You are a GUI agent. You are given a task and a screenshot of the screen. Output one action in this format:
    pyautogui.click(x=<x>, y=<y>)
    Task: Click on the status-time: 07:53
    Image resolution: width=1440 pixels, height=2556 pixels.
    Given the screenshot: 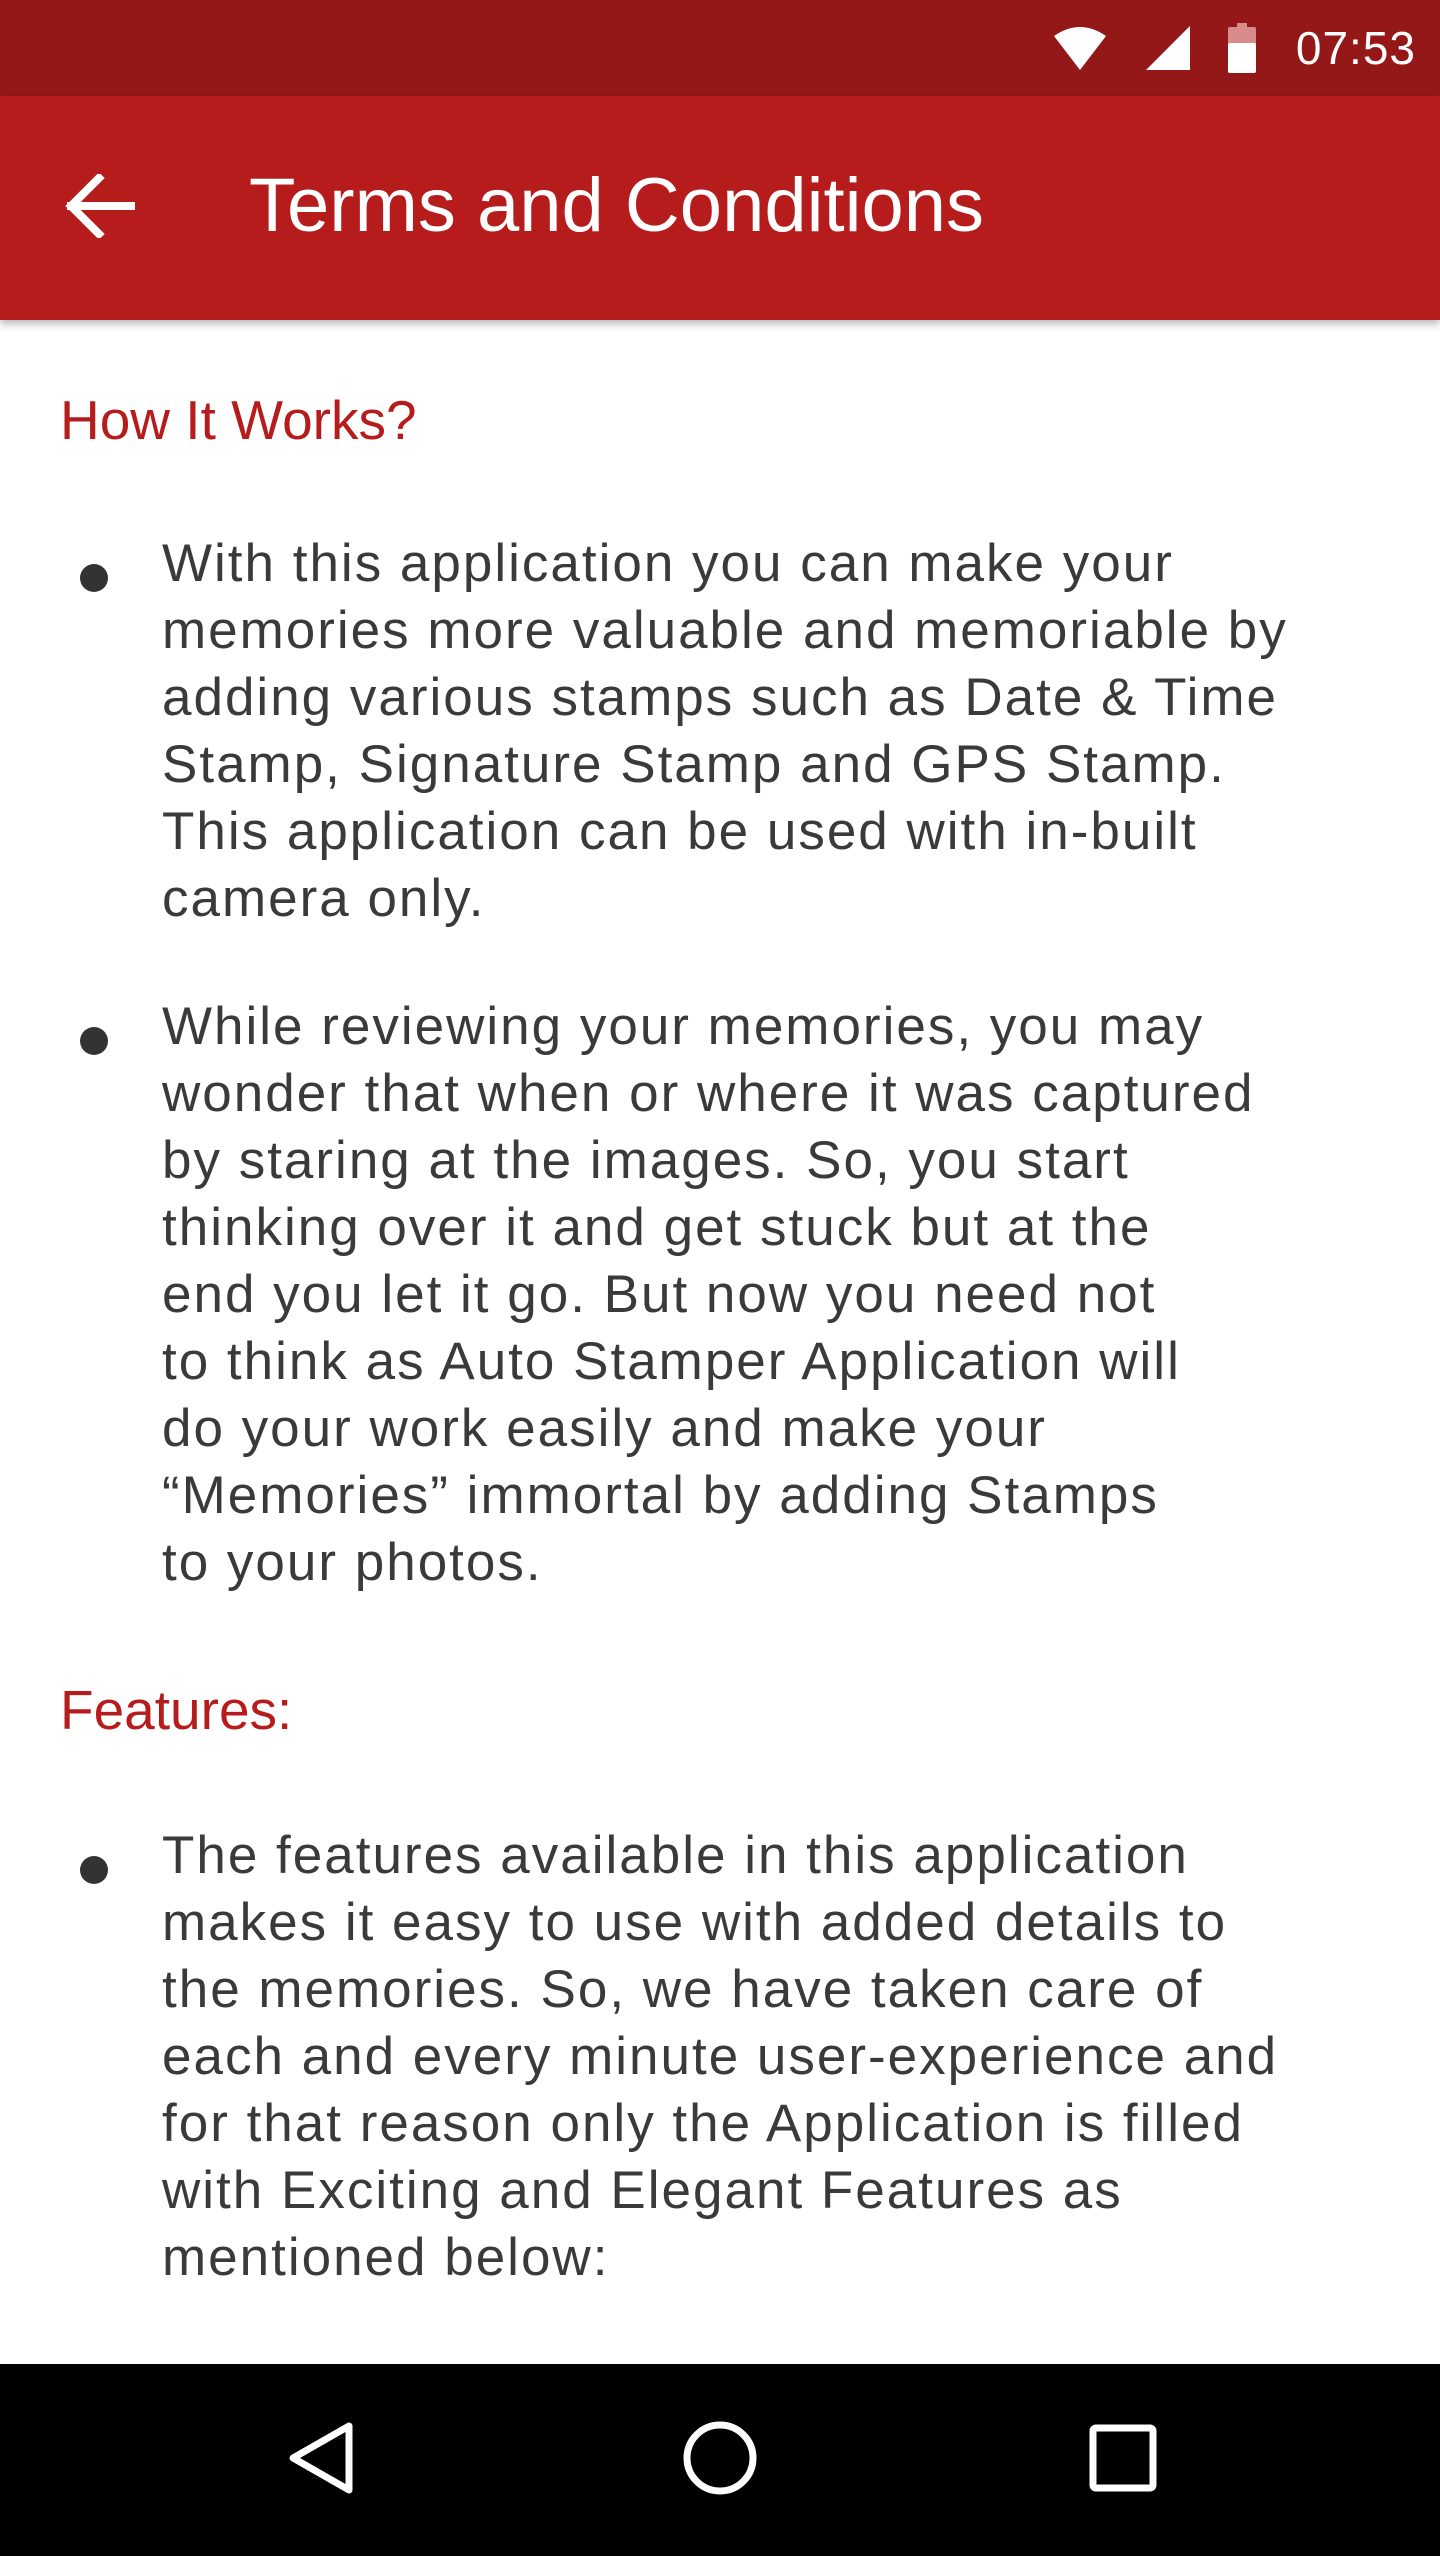 What is the action you would take?
    pyautogui.click(x=1355, y=48)
    